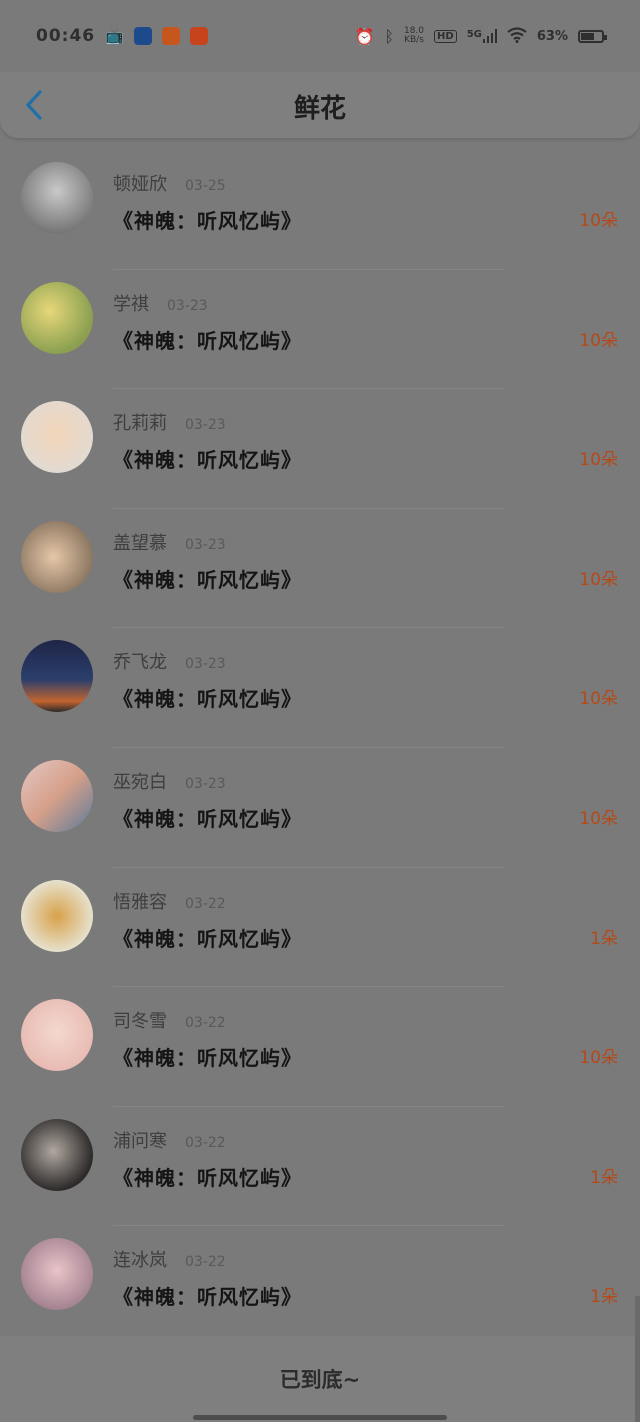 This screenshot has width=640, height=1422. What do you see at coordinates (140, 543) in the screenshot?
I see `sender-name-text: 盖望慕` at bounding box center [140, 543].